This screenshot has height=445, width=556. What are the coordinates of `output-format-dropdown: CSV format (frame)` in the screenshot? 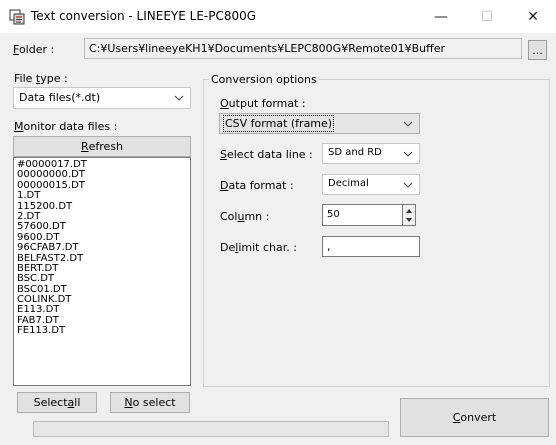 It's located at (319, 123).